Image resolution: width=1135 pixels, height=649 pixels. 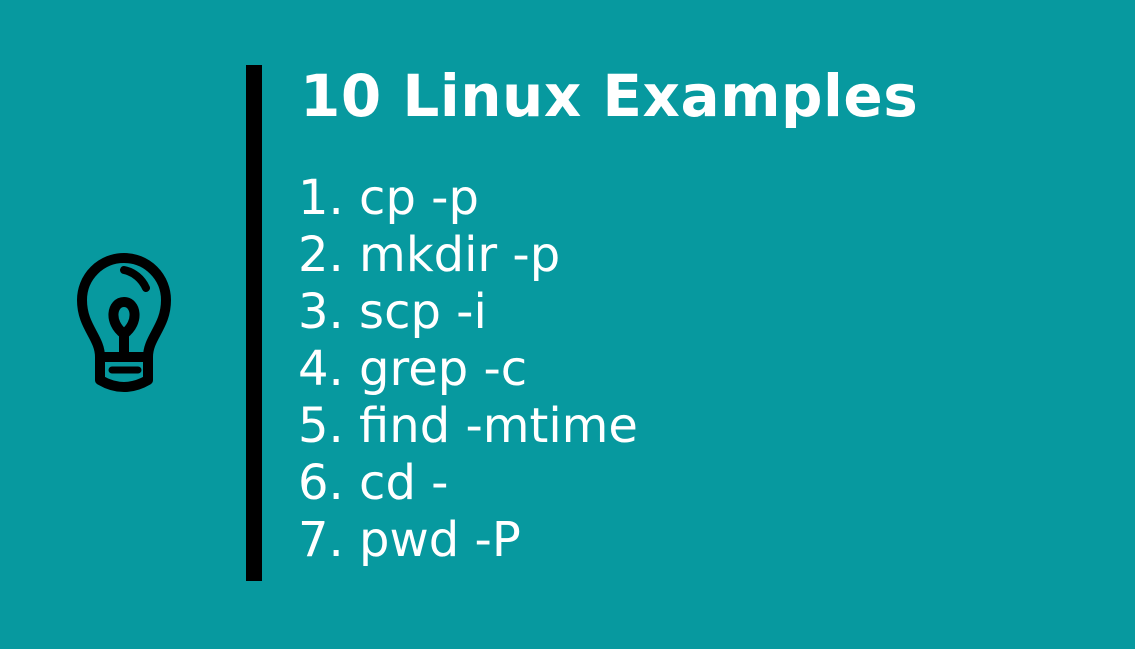 What do you see at coordinates (609, 96) in the screenshot?
I see `page-title: 10 Linux Examples` at bounding box center [609, 96].